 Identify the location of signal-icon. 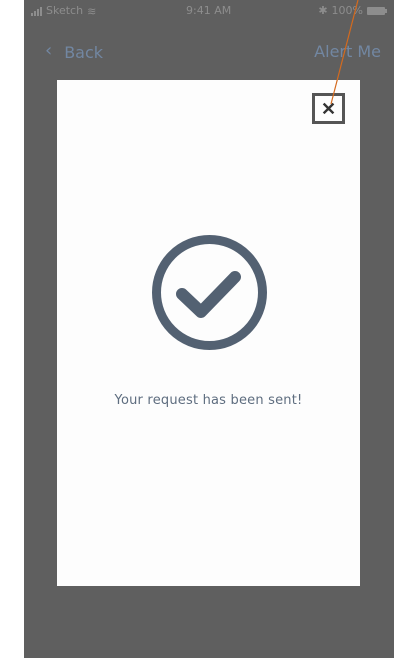
(36, 11).